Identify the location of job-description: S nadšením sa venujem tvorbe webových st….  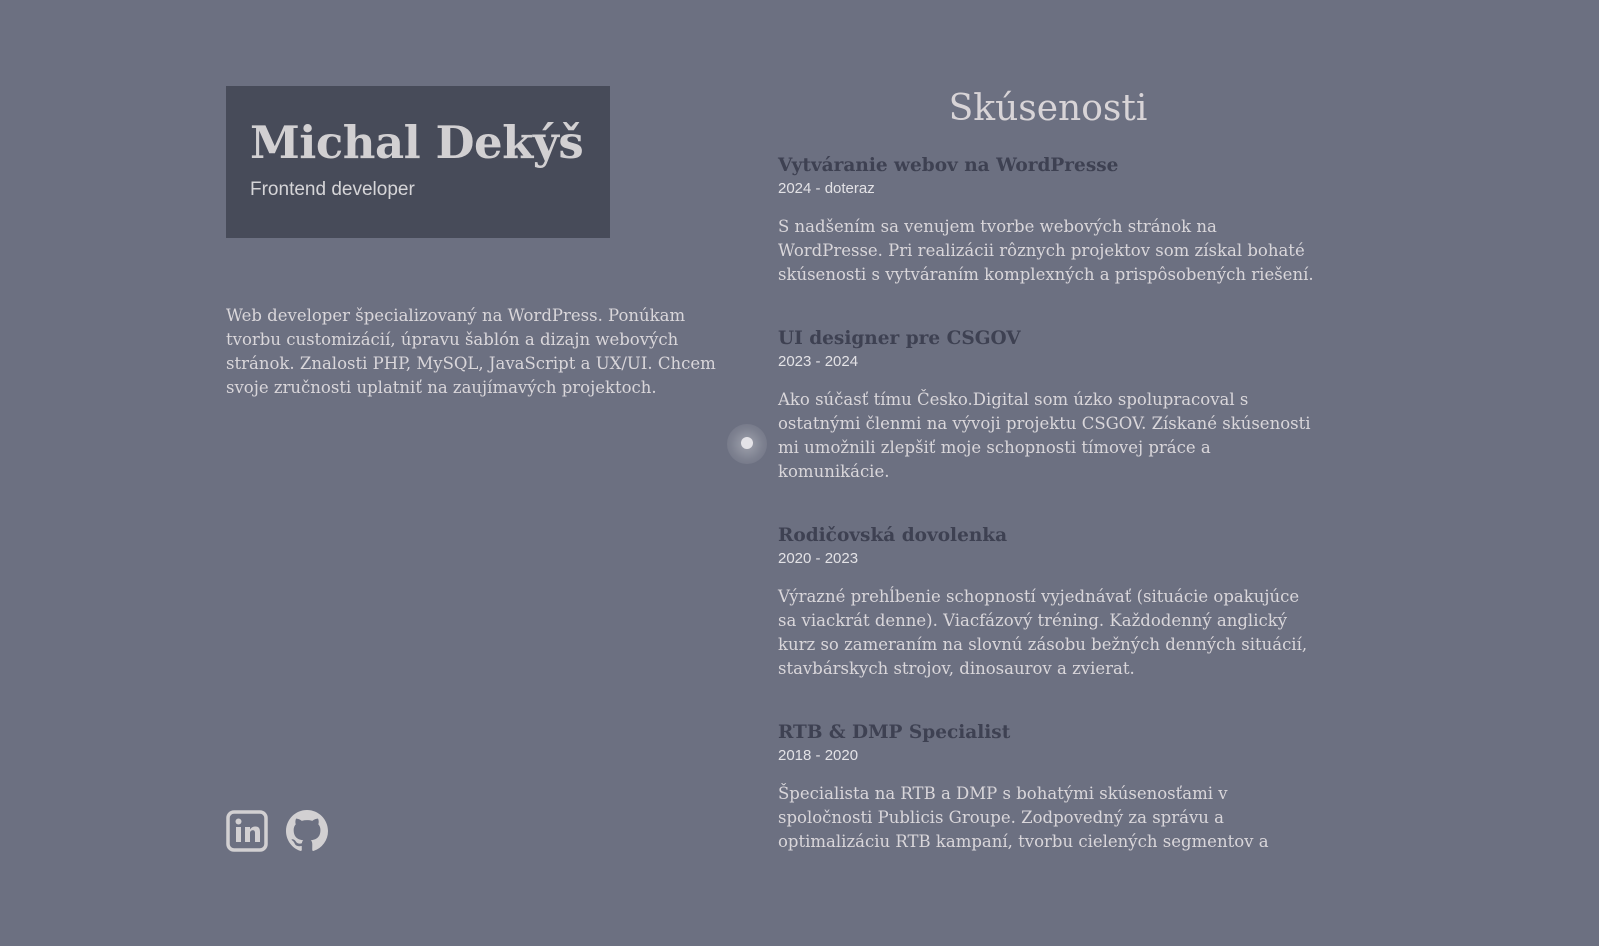
(1046, 250).